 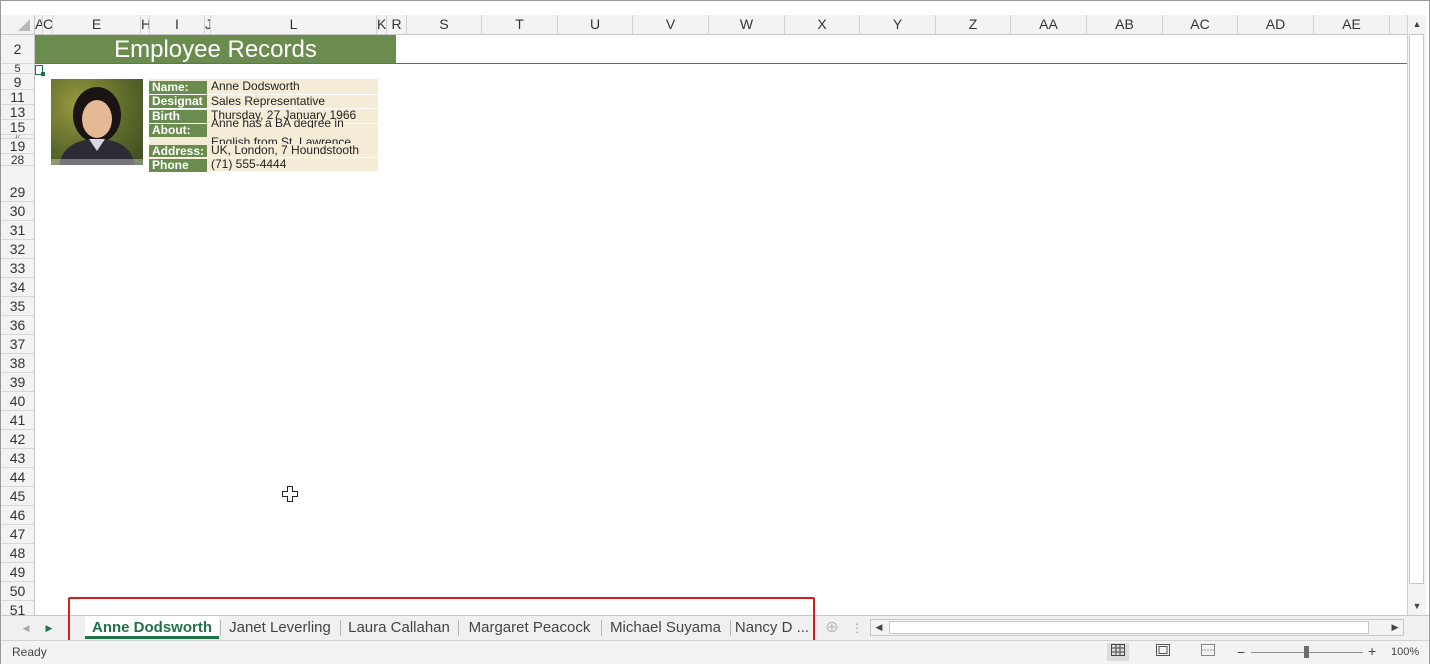 What do you see at coordinates (857, 628) in the screenshot?
I see `splitter-dots-icon: ⋮` at bounding box center [857, 628].